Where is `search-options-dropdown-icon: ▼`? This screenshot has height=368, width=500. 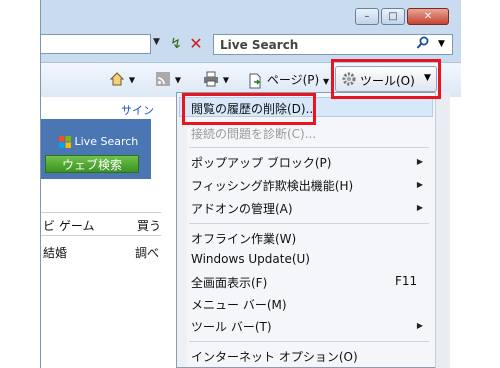
search-options-dropdown-icon: ▼ is located at coordinates (441, 44).